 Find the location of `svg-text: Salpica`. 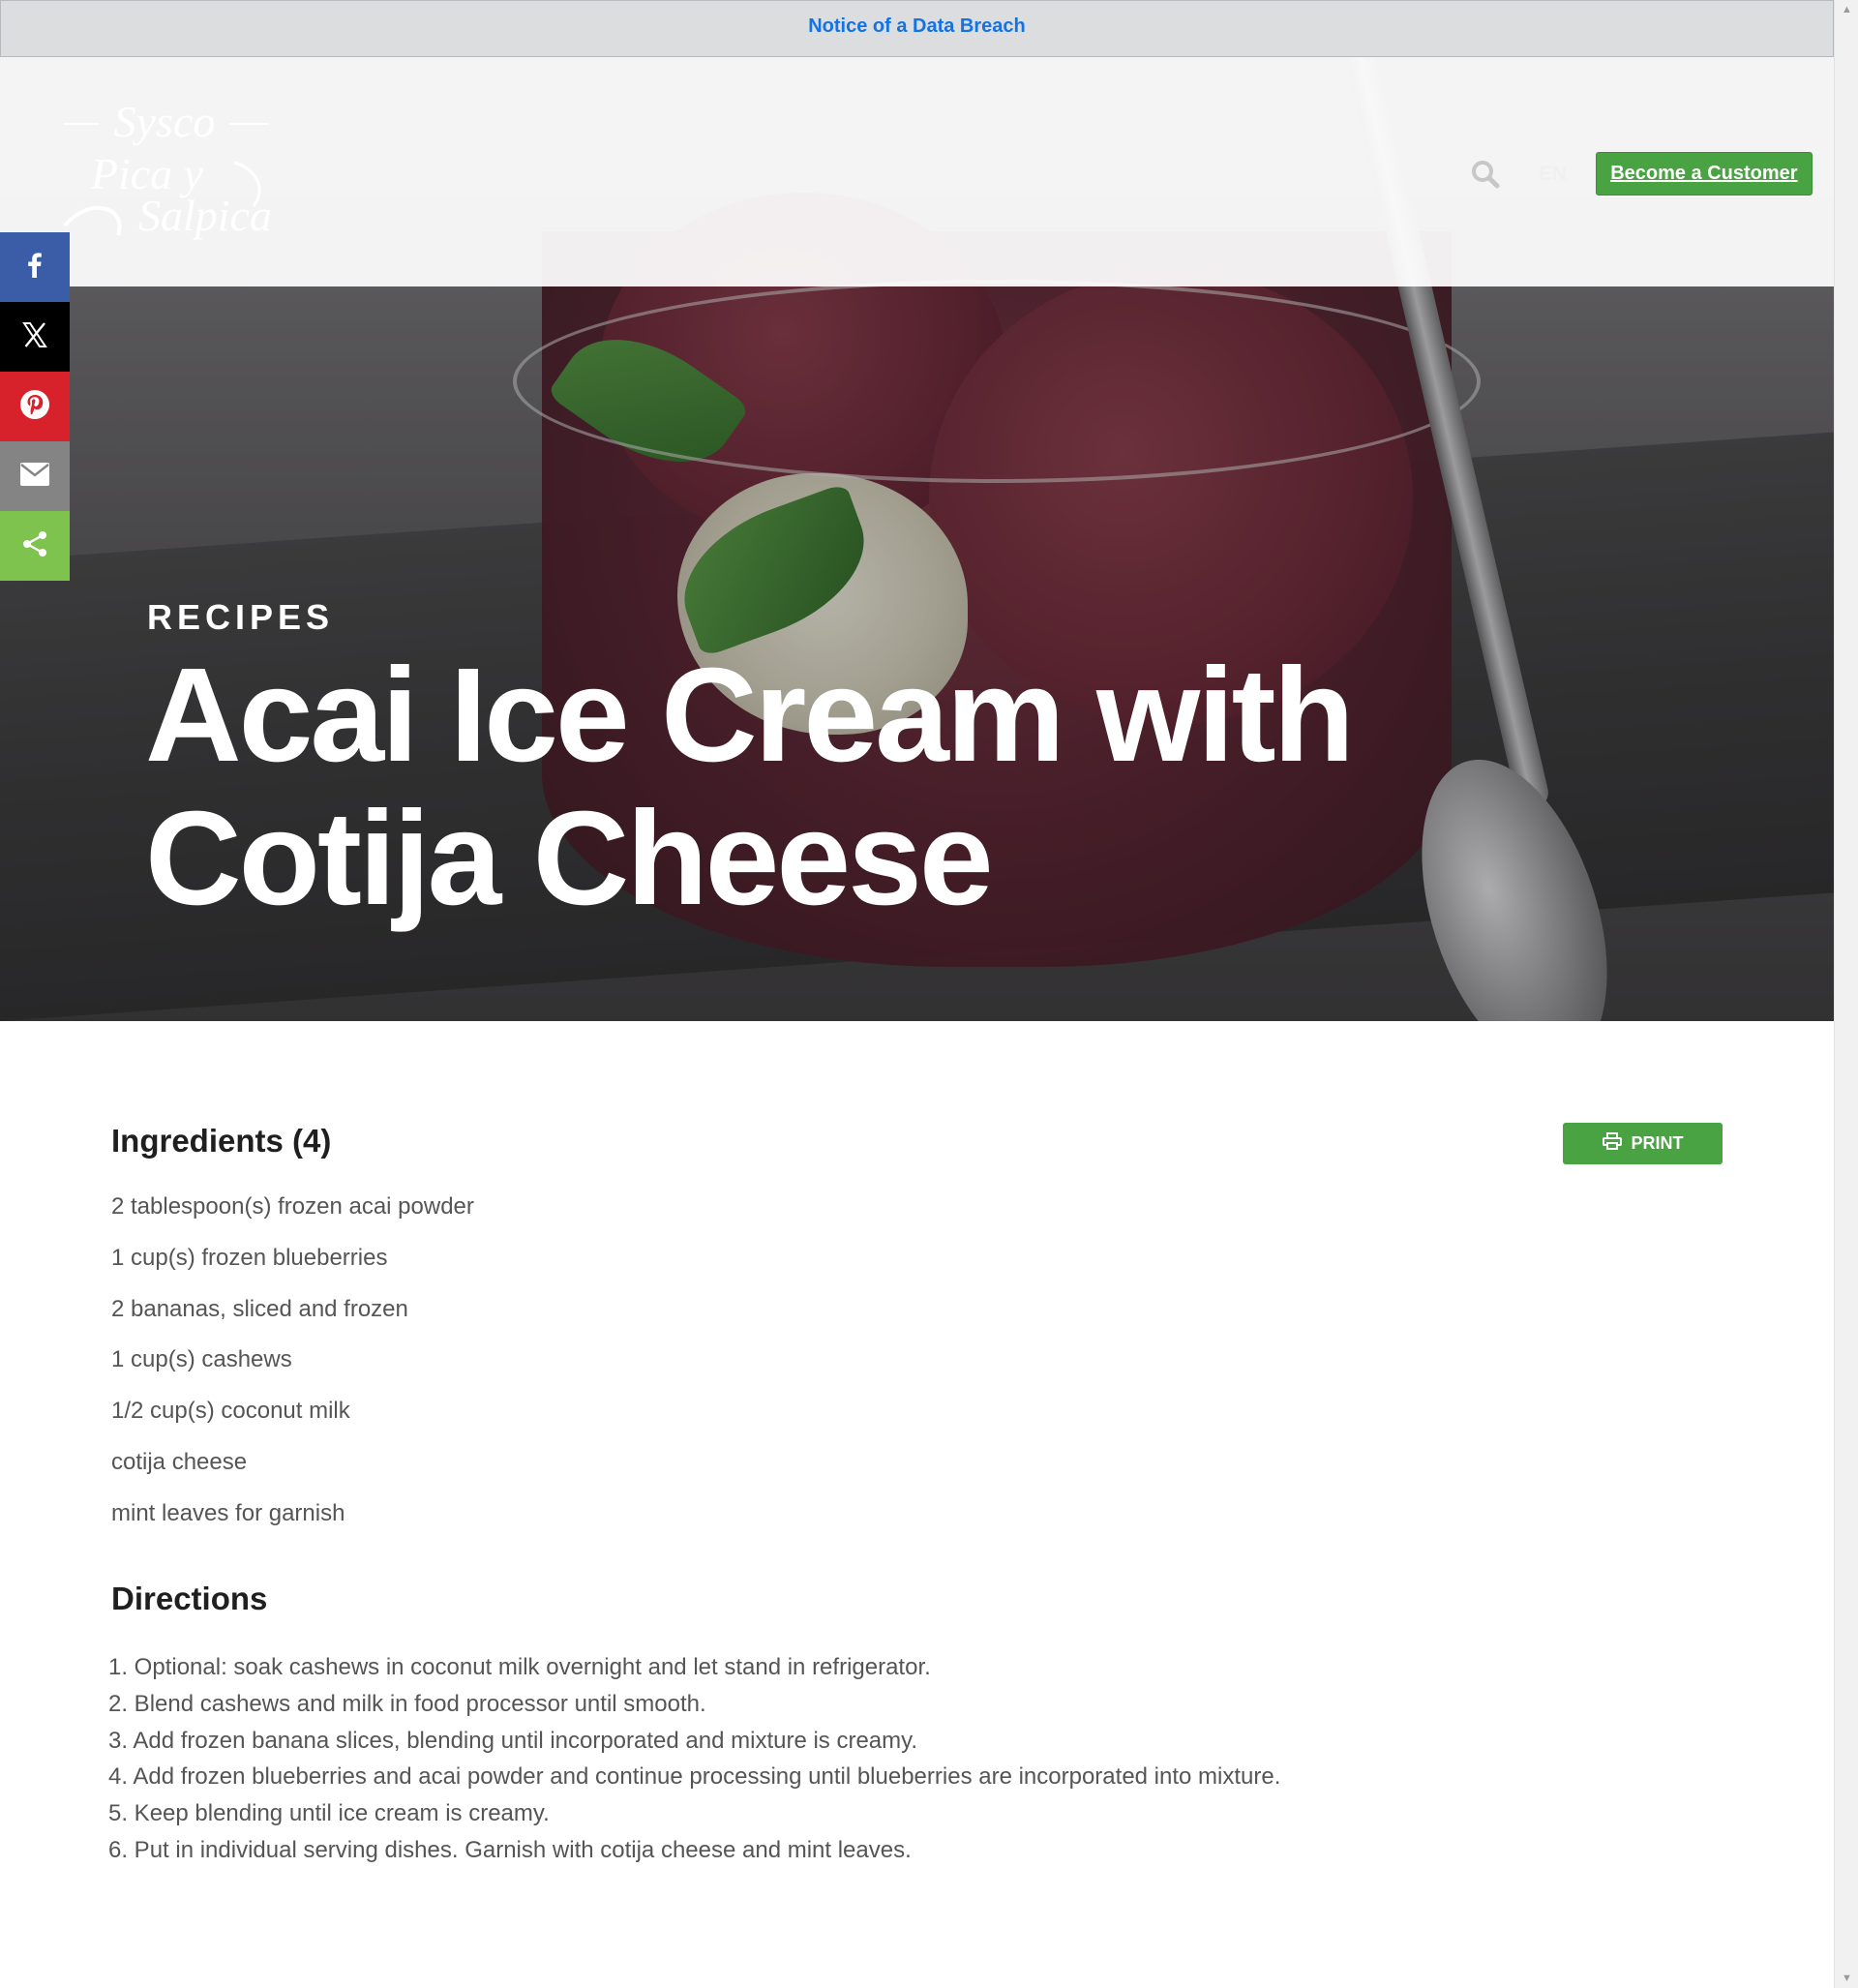

svg-text: Salpica is located at coordinates (205, 215).